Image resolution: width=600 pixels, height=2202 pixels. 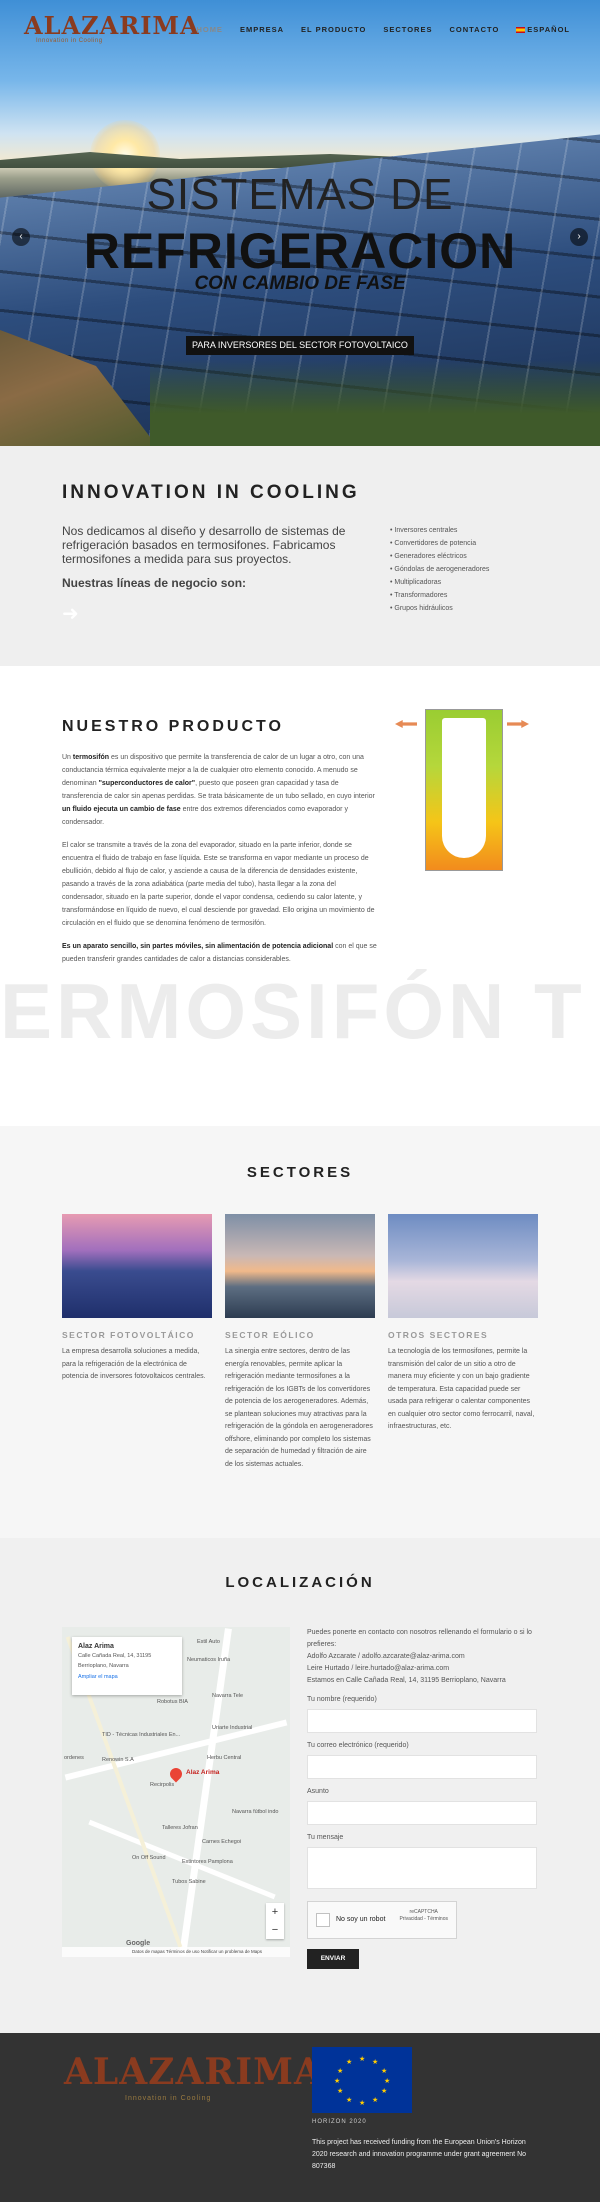 I want to click on location-title: LOCALIZACIÓN, so click(x=300, y=1582).